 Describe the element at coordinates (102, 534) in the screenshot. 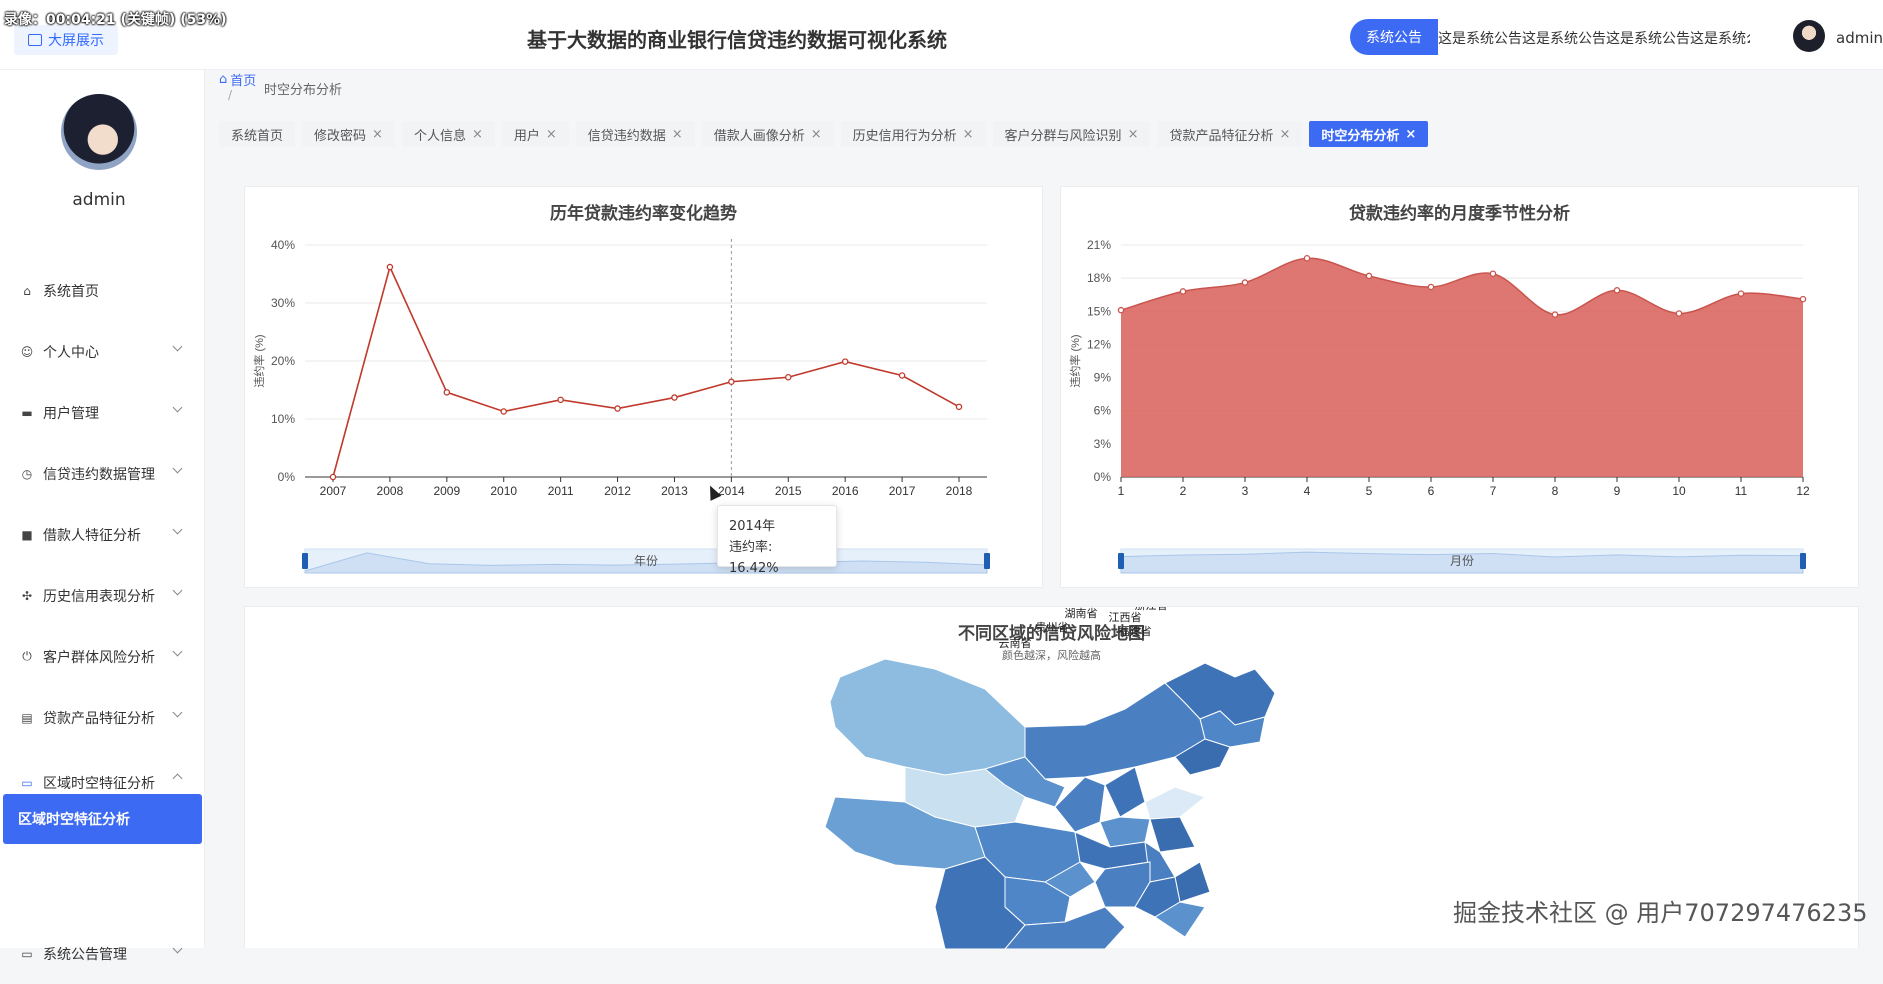

I see `sidebar-item-4: ■ 借款人特征分析` at that location.